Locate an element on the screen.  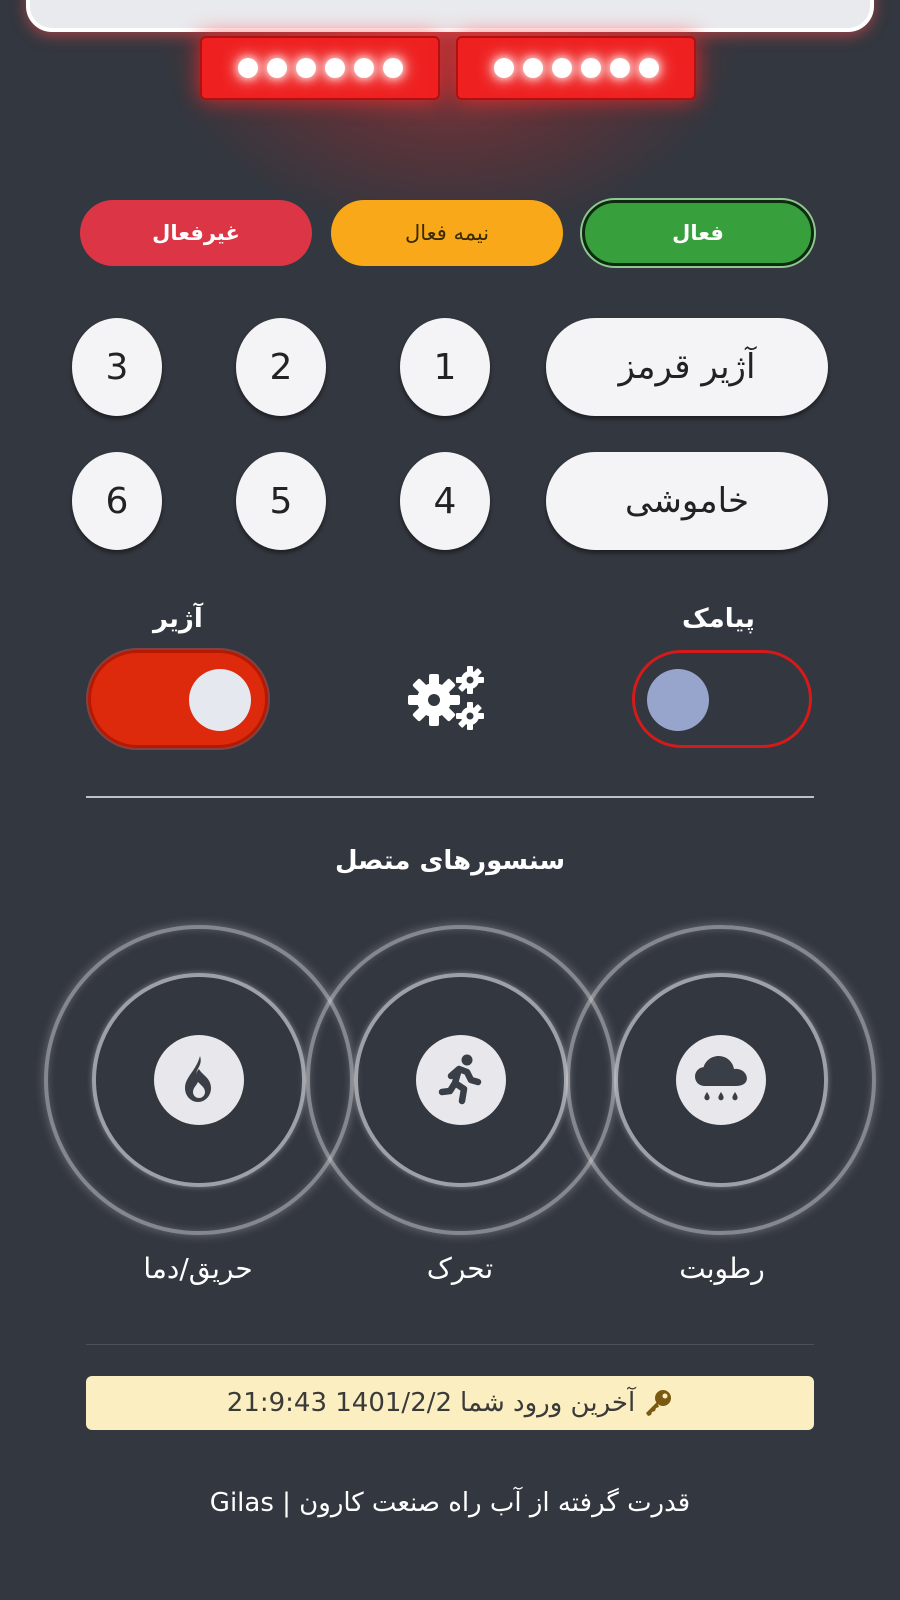
last-login-value: 1401/2/2 21:9:43 is located at coordinates (339, 1403).